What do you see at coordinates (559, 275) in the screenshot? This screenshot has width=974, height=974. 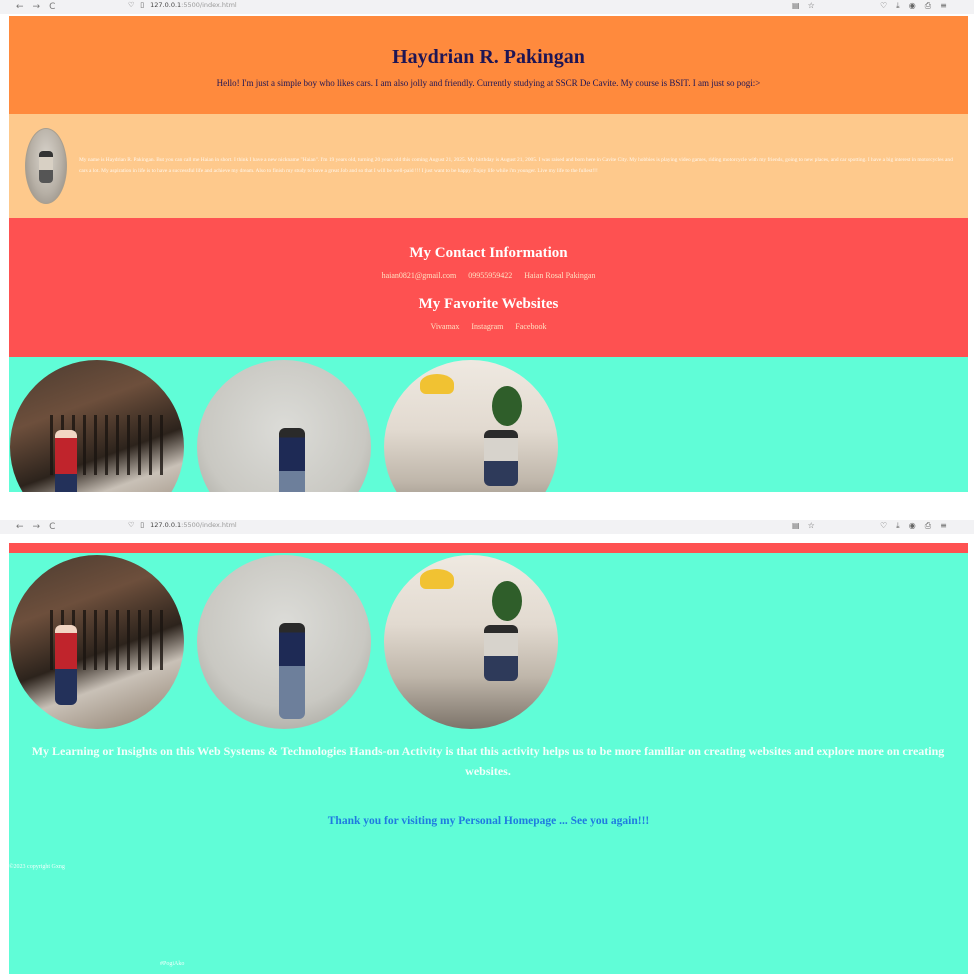 I see `facebook-profile-link: Haian Rosal Pakingan` at bounding box center [559, 275].